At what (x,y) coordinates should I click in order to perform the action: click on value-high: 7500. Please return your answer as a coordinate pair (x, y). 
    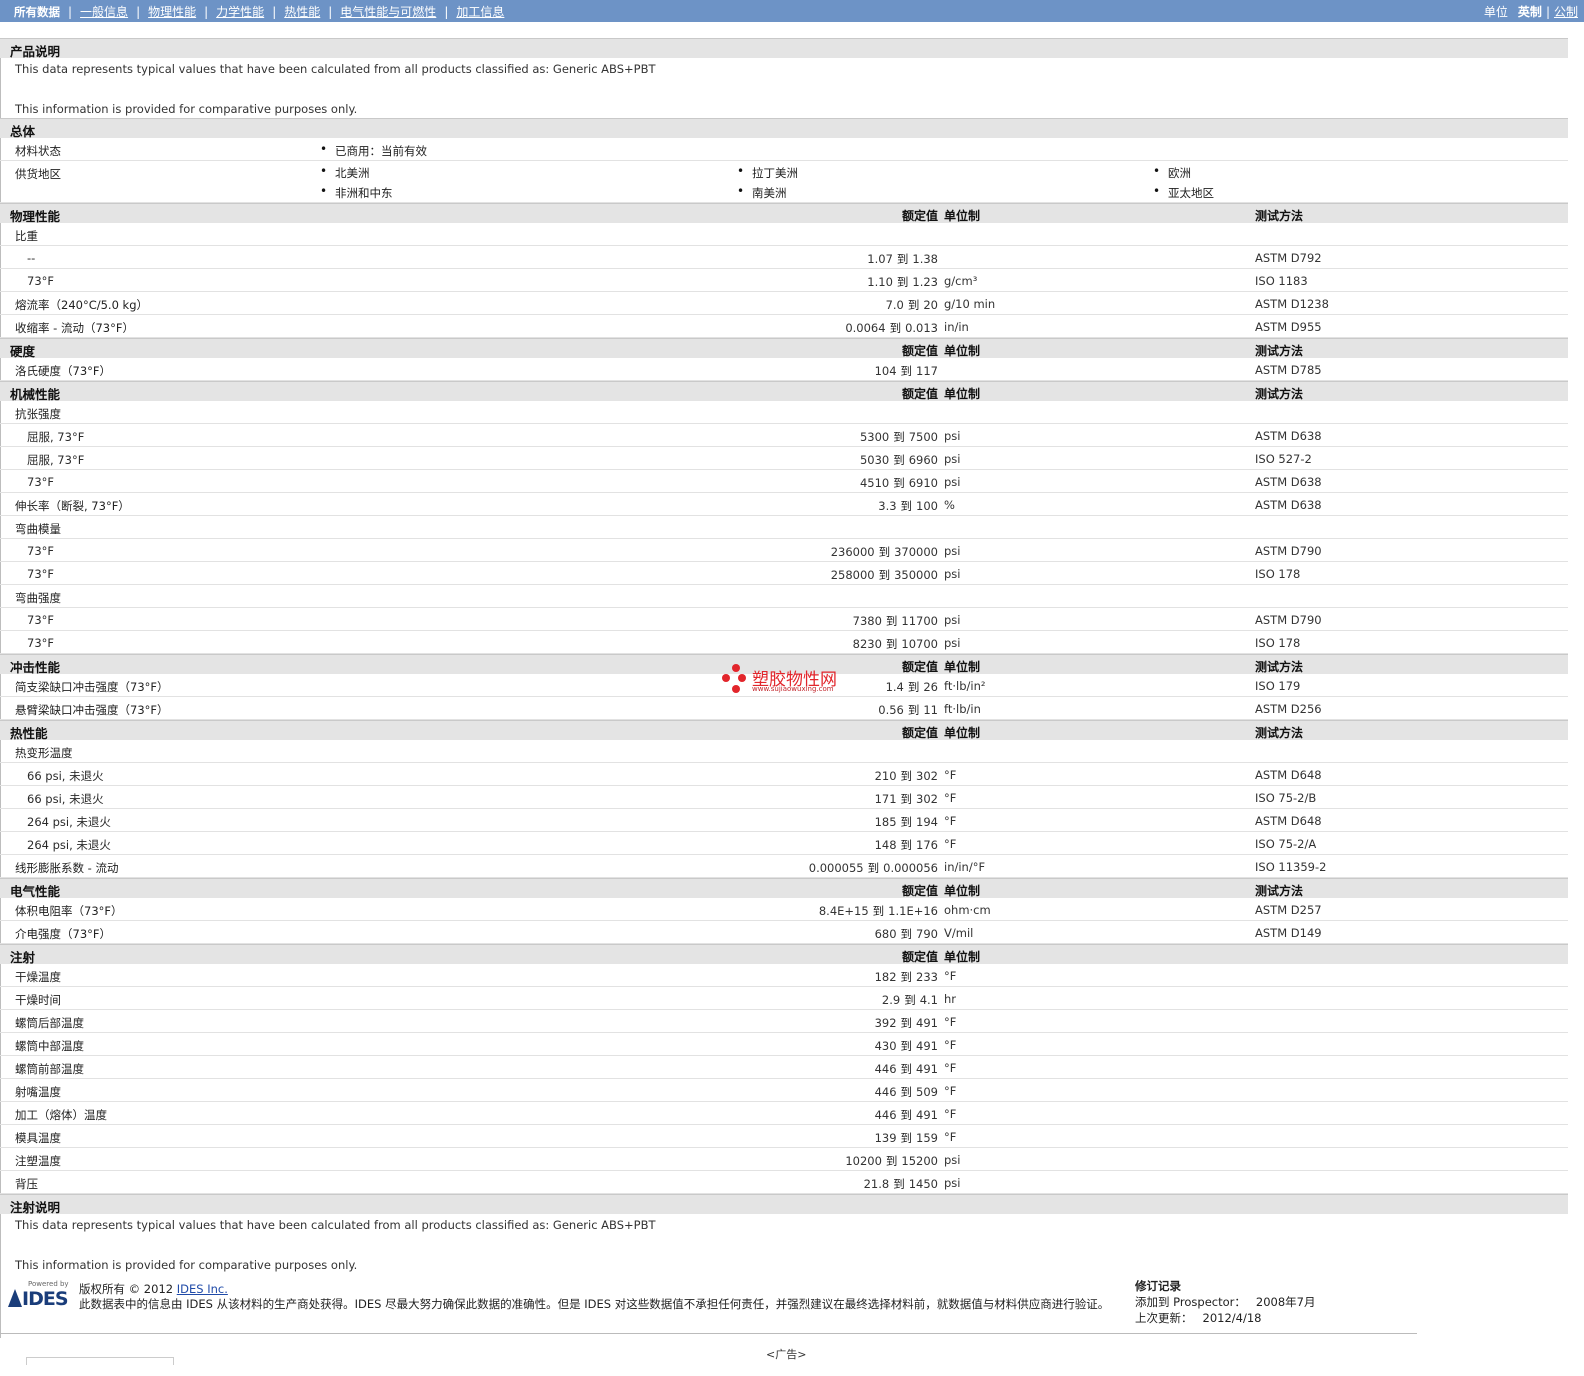
    Looking at the image, I should click on (923, 437).